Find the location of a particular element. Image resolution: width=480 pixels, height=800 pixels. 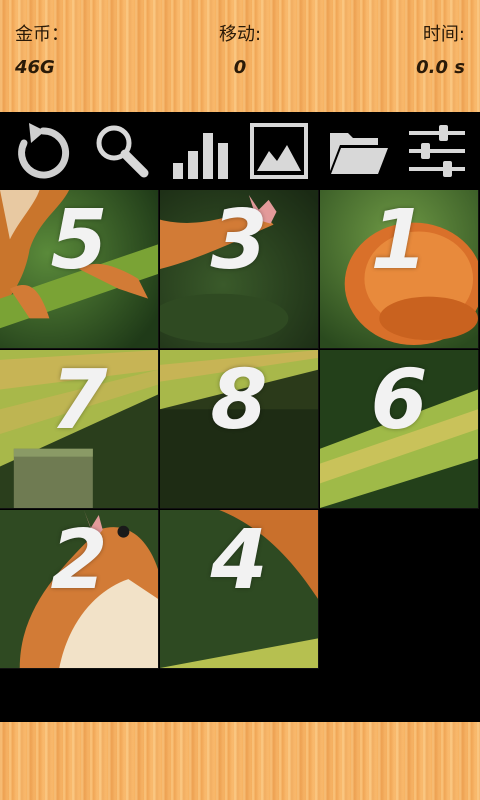

puzzle-tile: 4 is located at coordinates (239, 589).